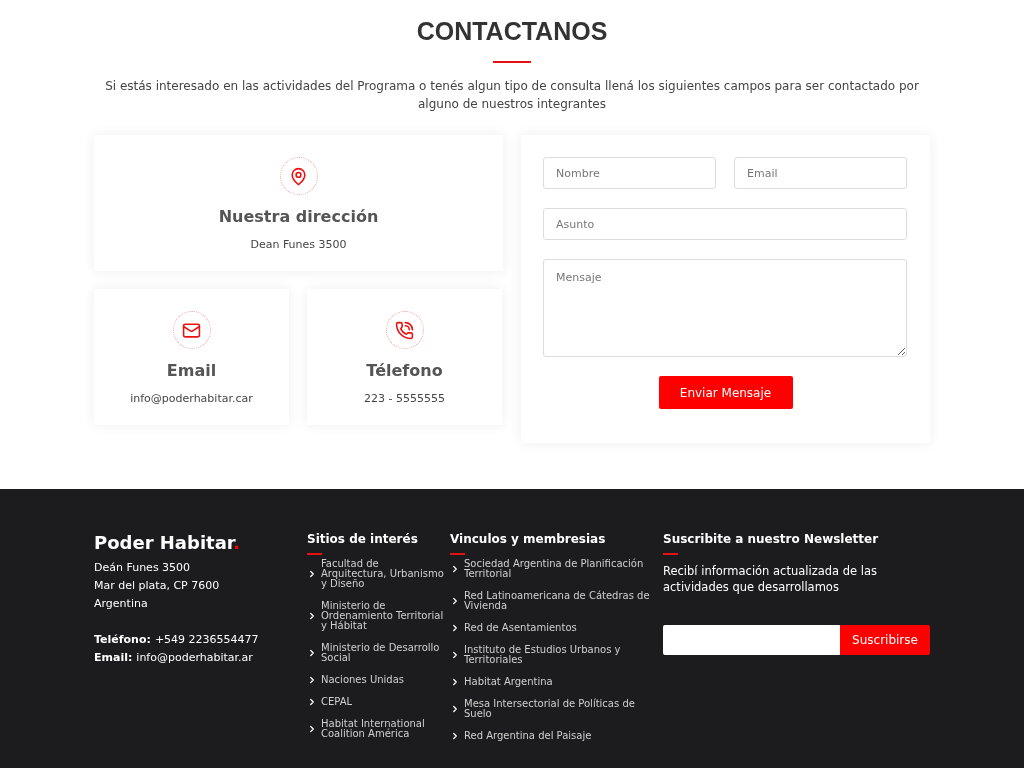 This screenshot has height=768, width=1024. I want to click on column-title: Vinculos y membresias, so click(528, 539).